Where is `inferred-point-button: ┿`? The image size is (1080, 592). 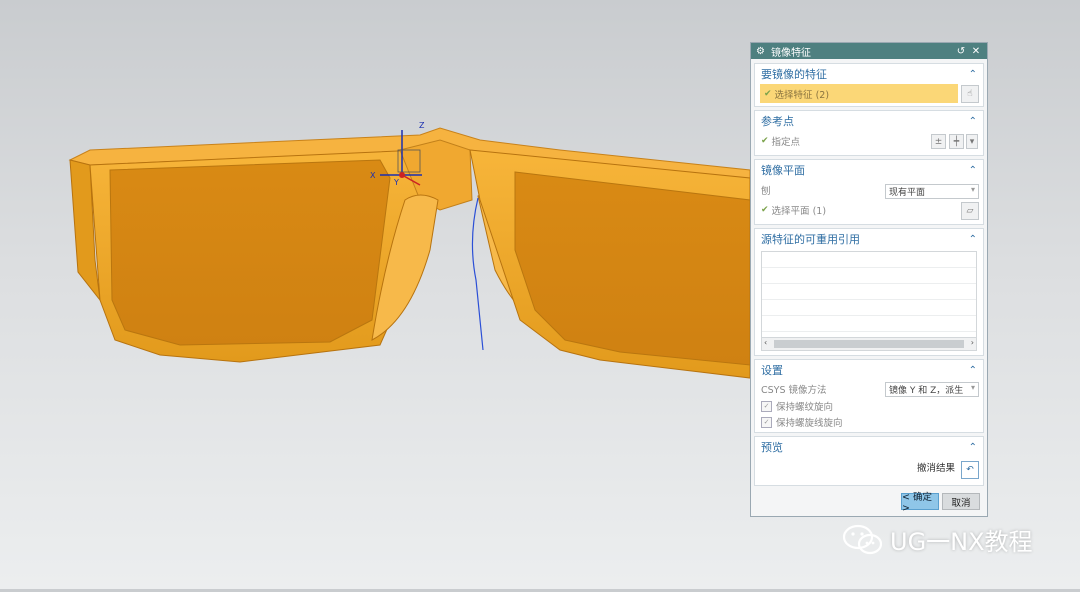 inferred-point-button: ┿ is located at coordinates (956, 141).